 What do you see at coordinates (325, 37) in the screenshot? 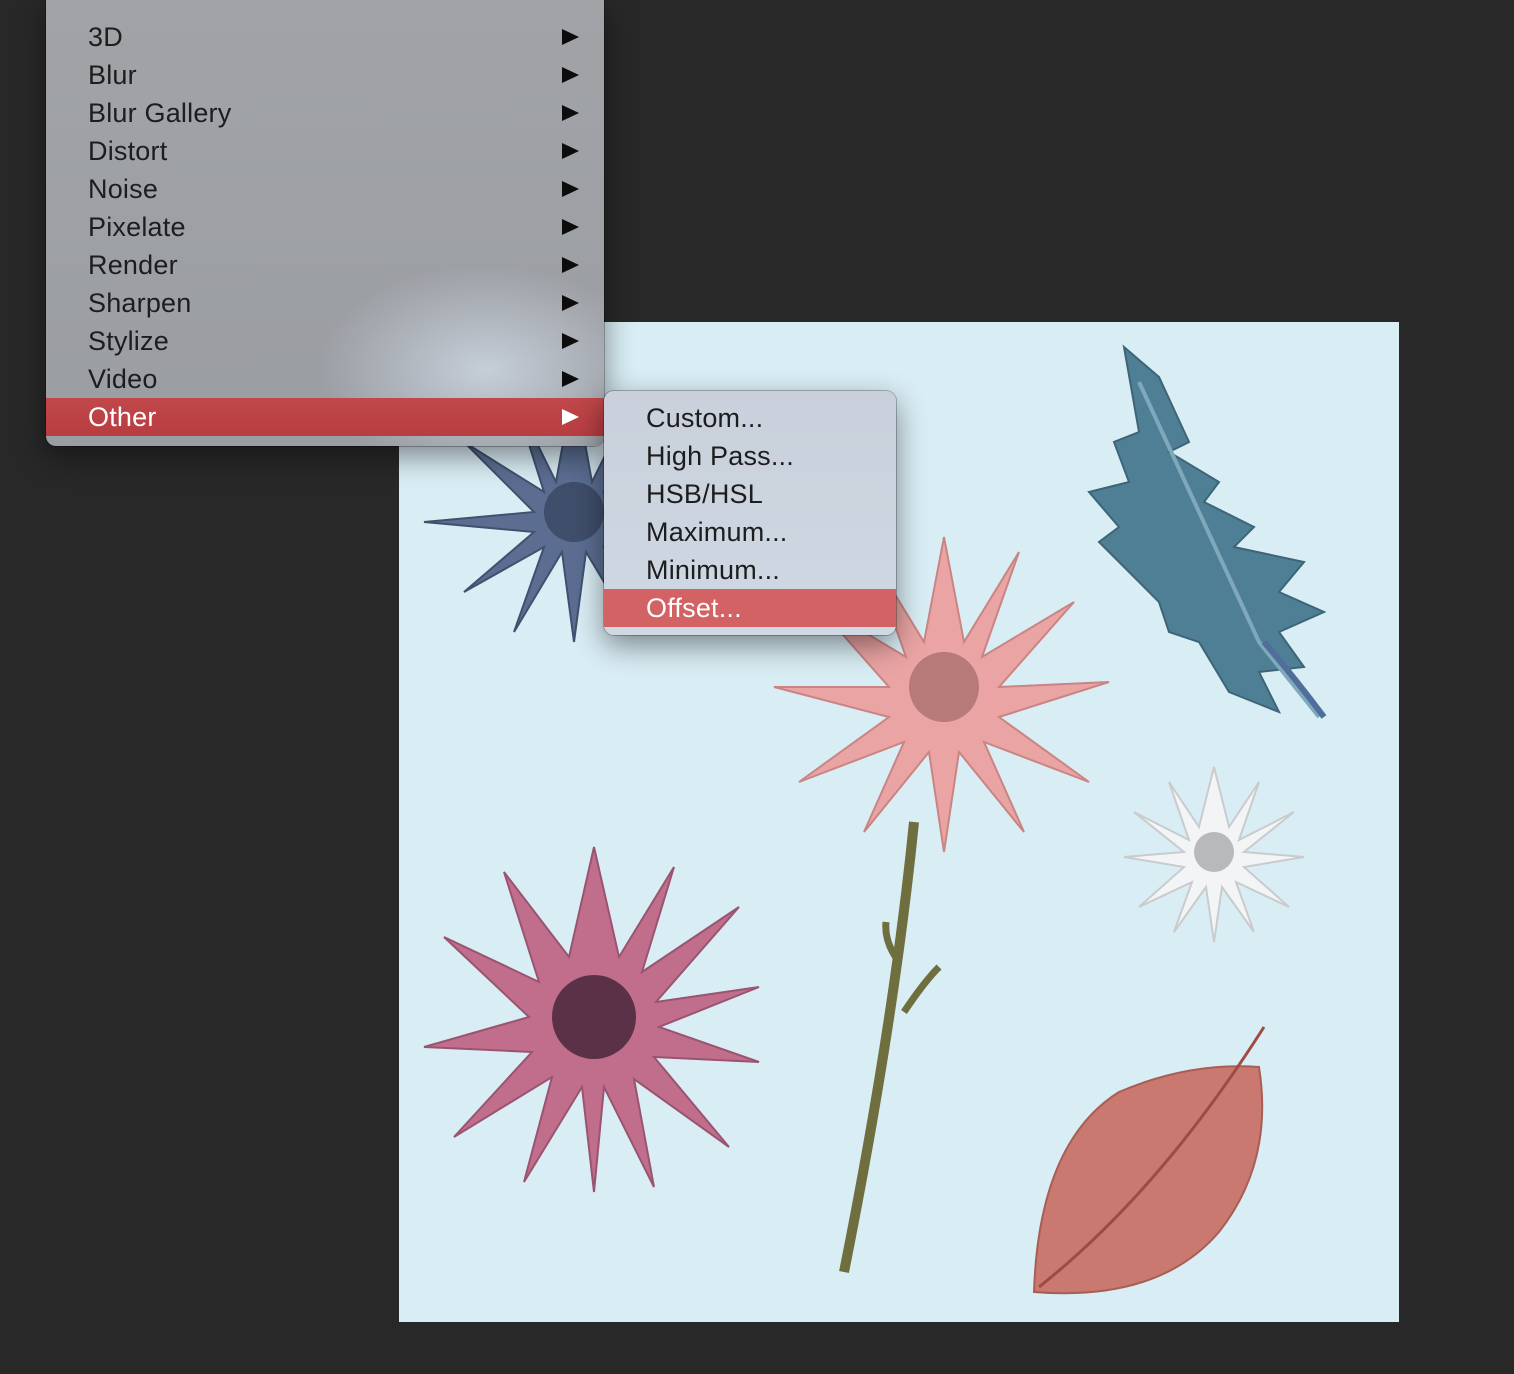
I see `menu-item-3d: 3D` at bounding box center [325, 37].